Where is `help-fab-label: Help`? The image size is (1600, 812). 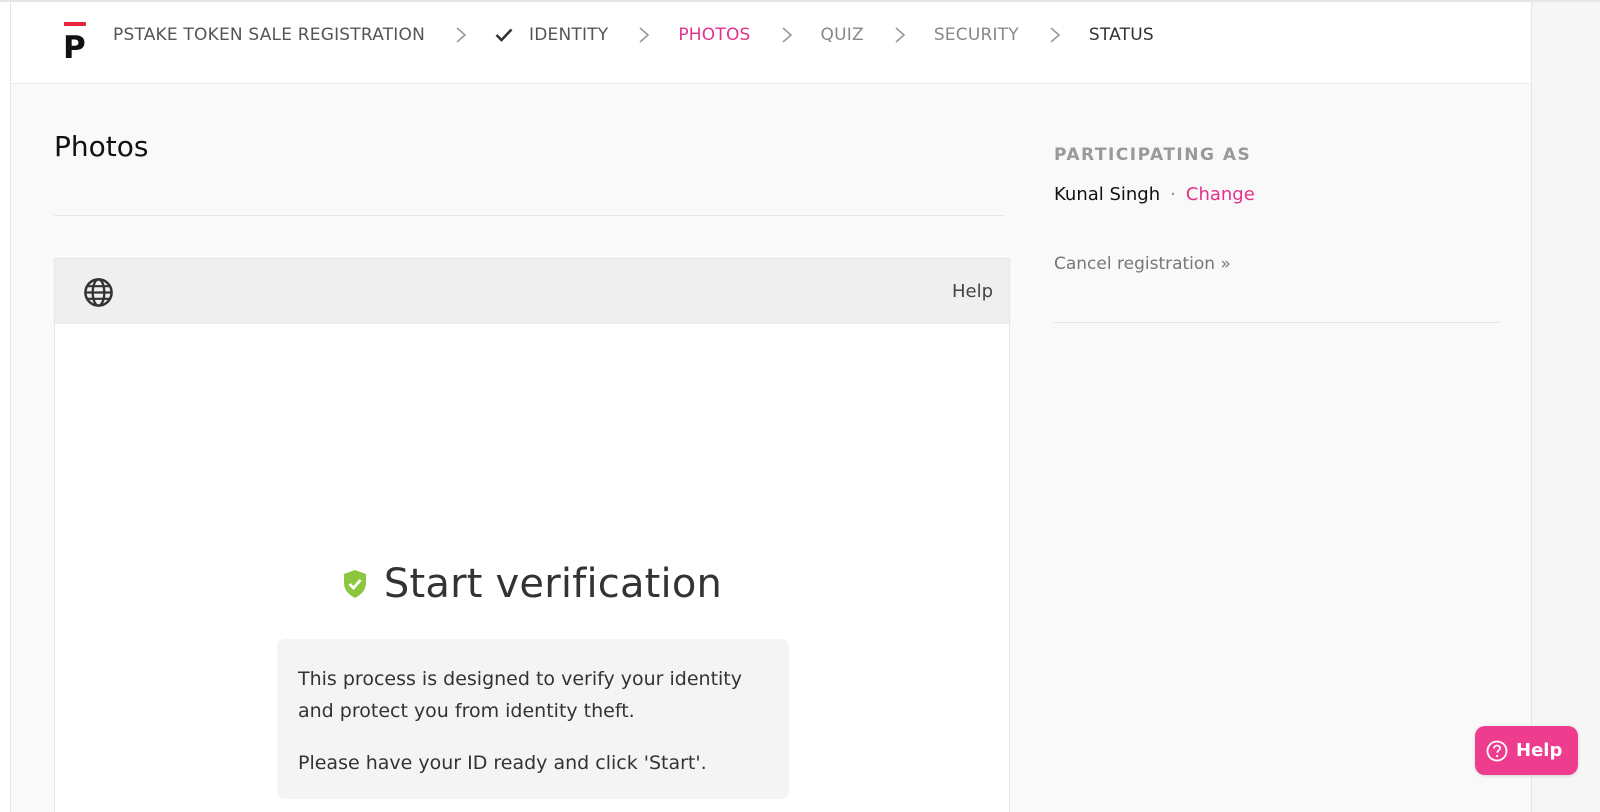 help-fab-label: Help is located at coordinates (1539, 750).